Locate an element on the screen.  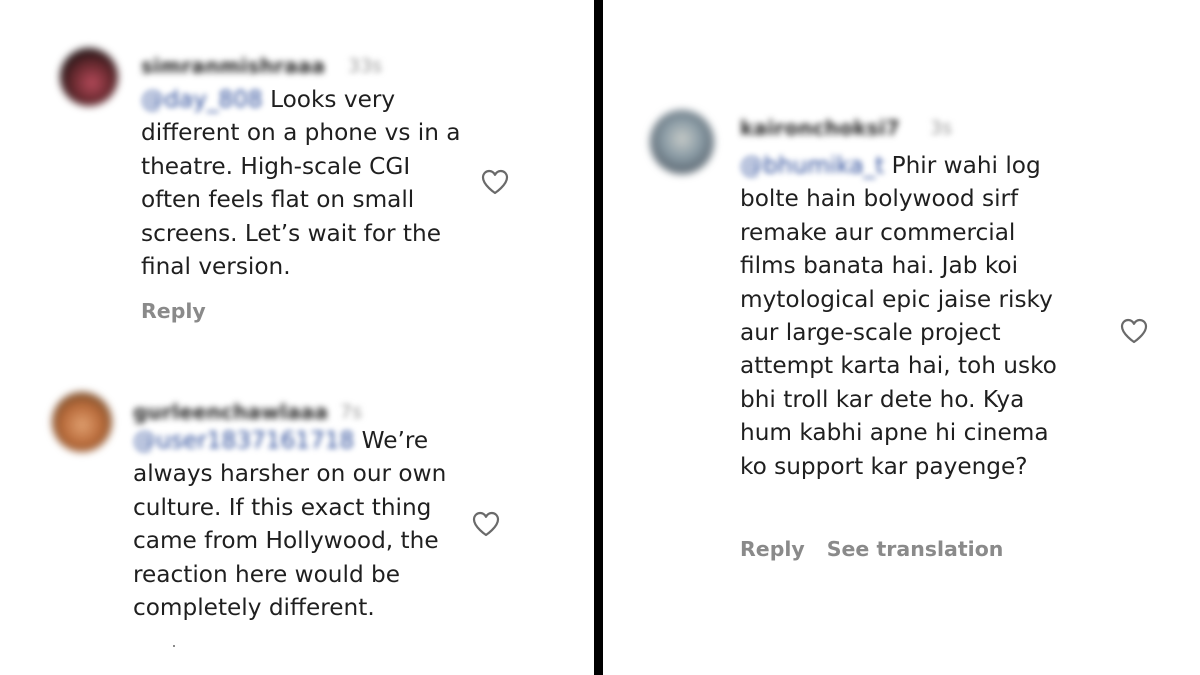
mention-link: @day_808 is located at coordinates (202, 99).